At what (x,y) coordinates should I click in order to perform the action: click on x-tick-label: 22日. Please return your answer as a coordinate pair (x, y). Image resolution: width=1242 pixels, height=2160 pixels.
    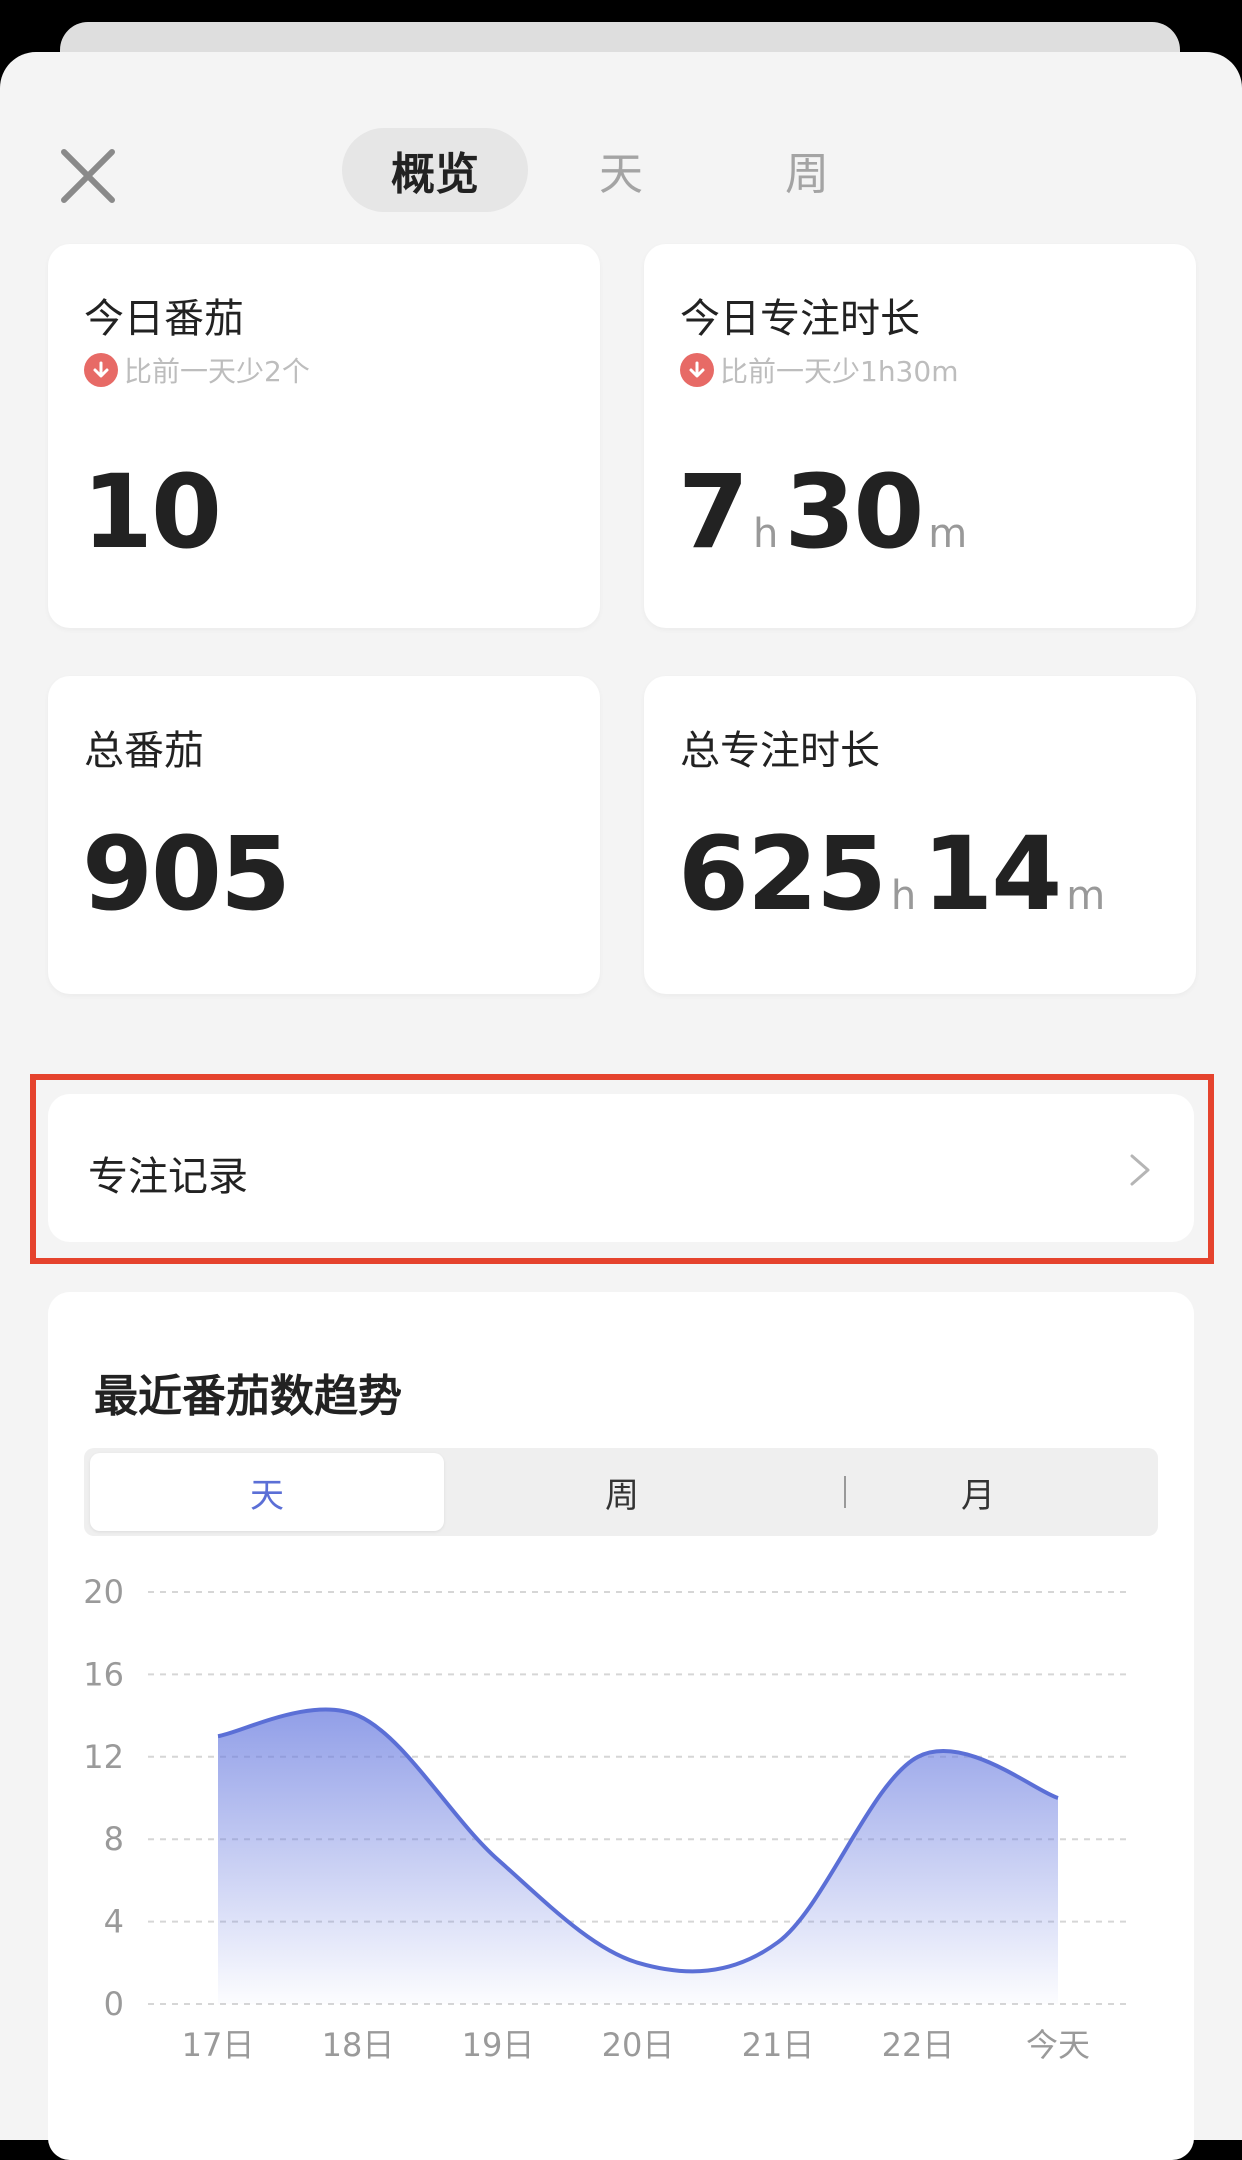
    Looking at the image, I should click on (918, 2045).